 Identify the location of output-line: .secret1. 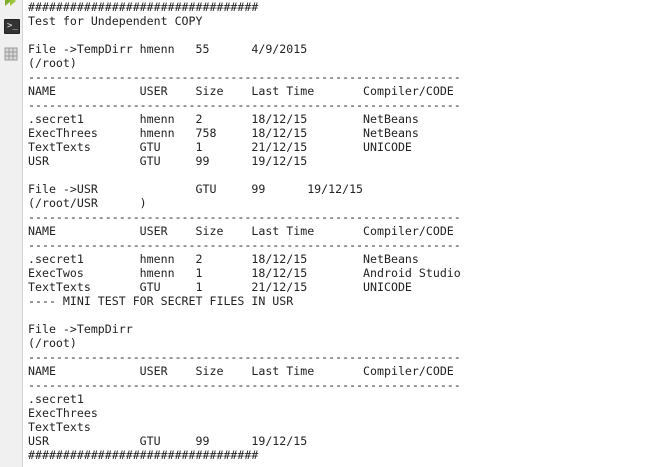
(56, 399).